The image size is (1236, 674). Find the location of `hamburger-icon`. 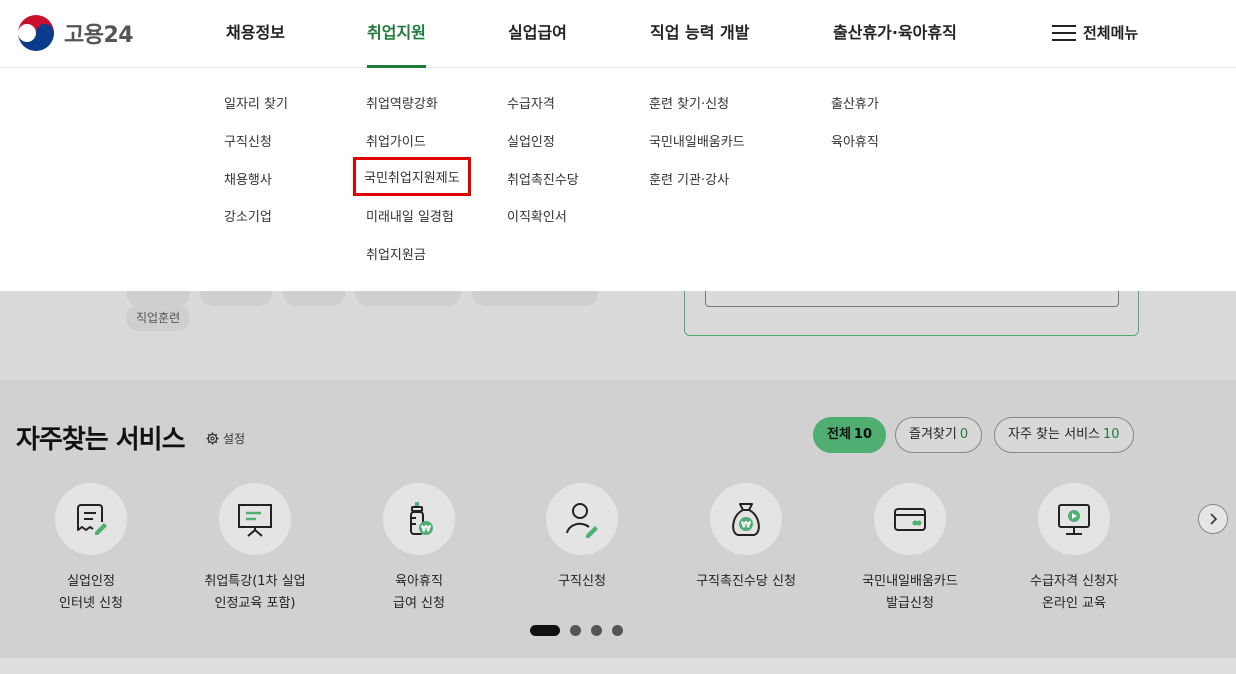

hamburger-icon is located at coordinates (1064, 32).